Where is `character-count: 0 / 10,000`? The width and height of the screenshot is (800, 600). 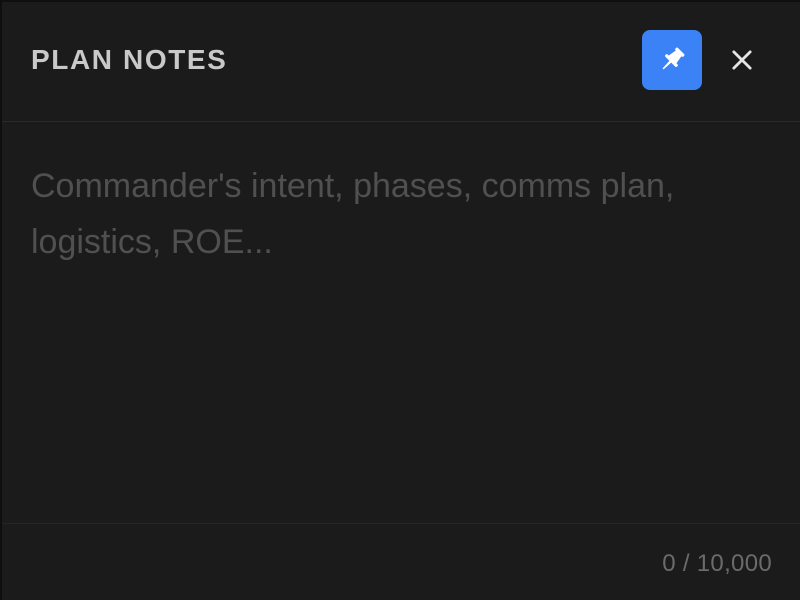 character-count: 0 / 10,000 is located at coordinates (717, 563).